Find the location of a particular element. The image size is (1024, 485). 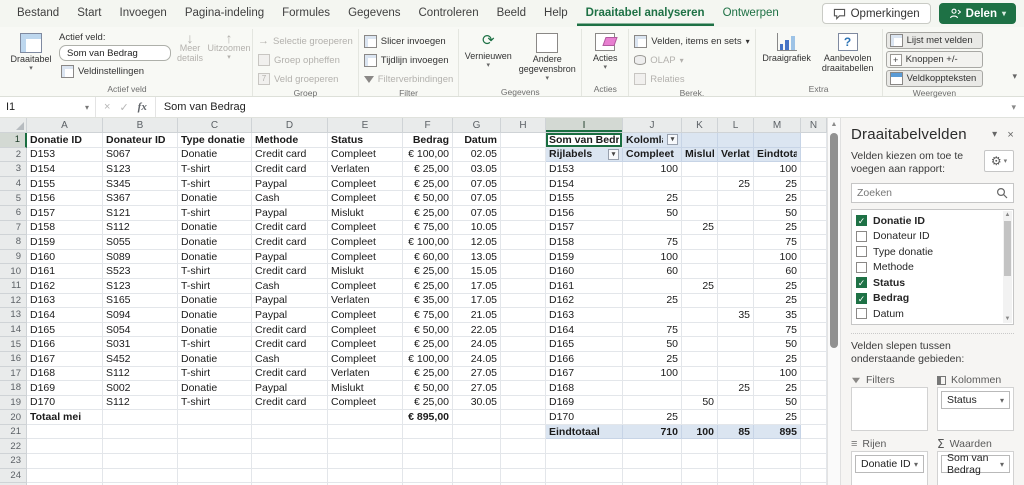

cell-I10: D160 is located at coordinates (584, 271).